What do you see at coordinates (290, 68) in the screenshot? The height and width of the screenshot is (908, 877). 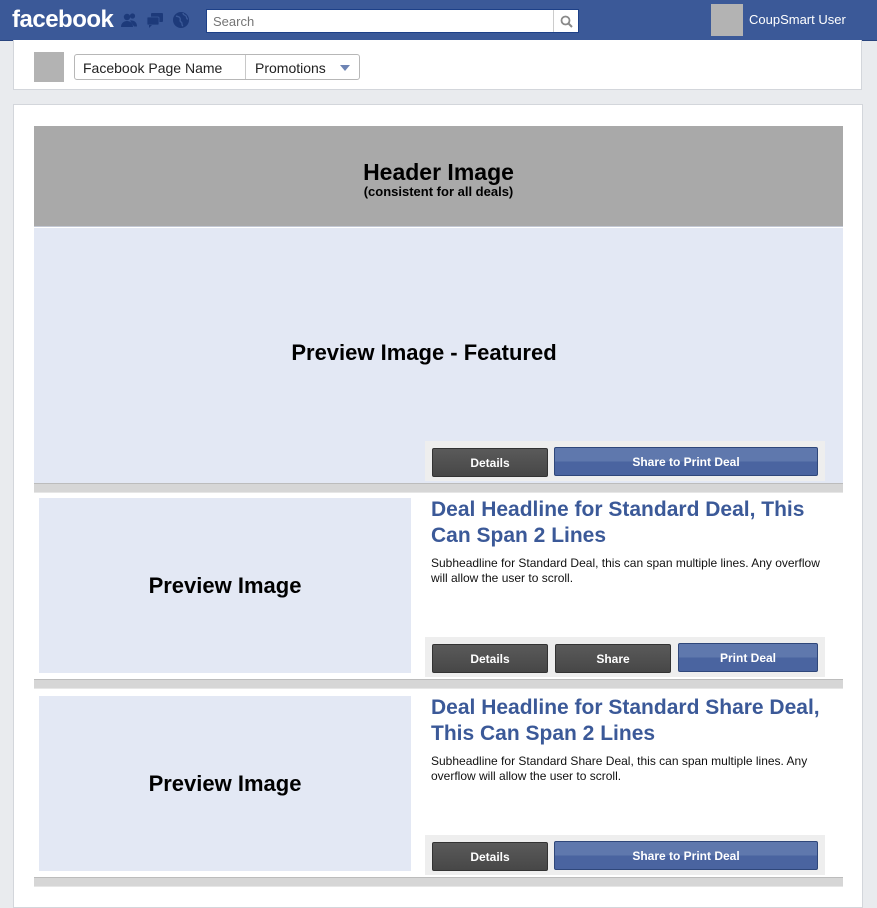 I see `promotions-label: Promotions` at bounding box center [290, 68].